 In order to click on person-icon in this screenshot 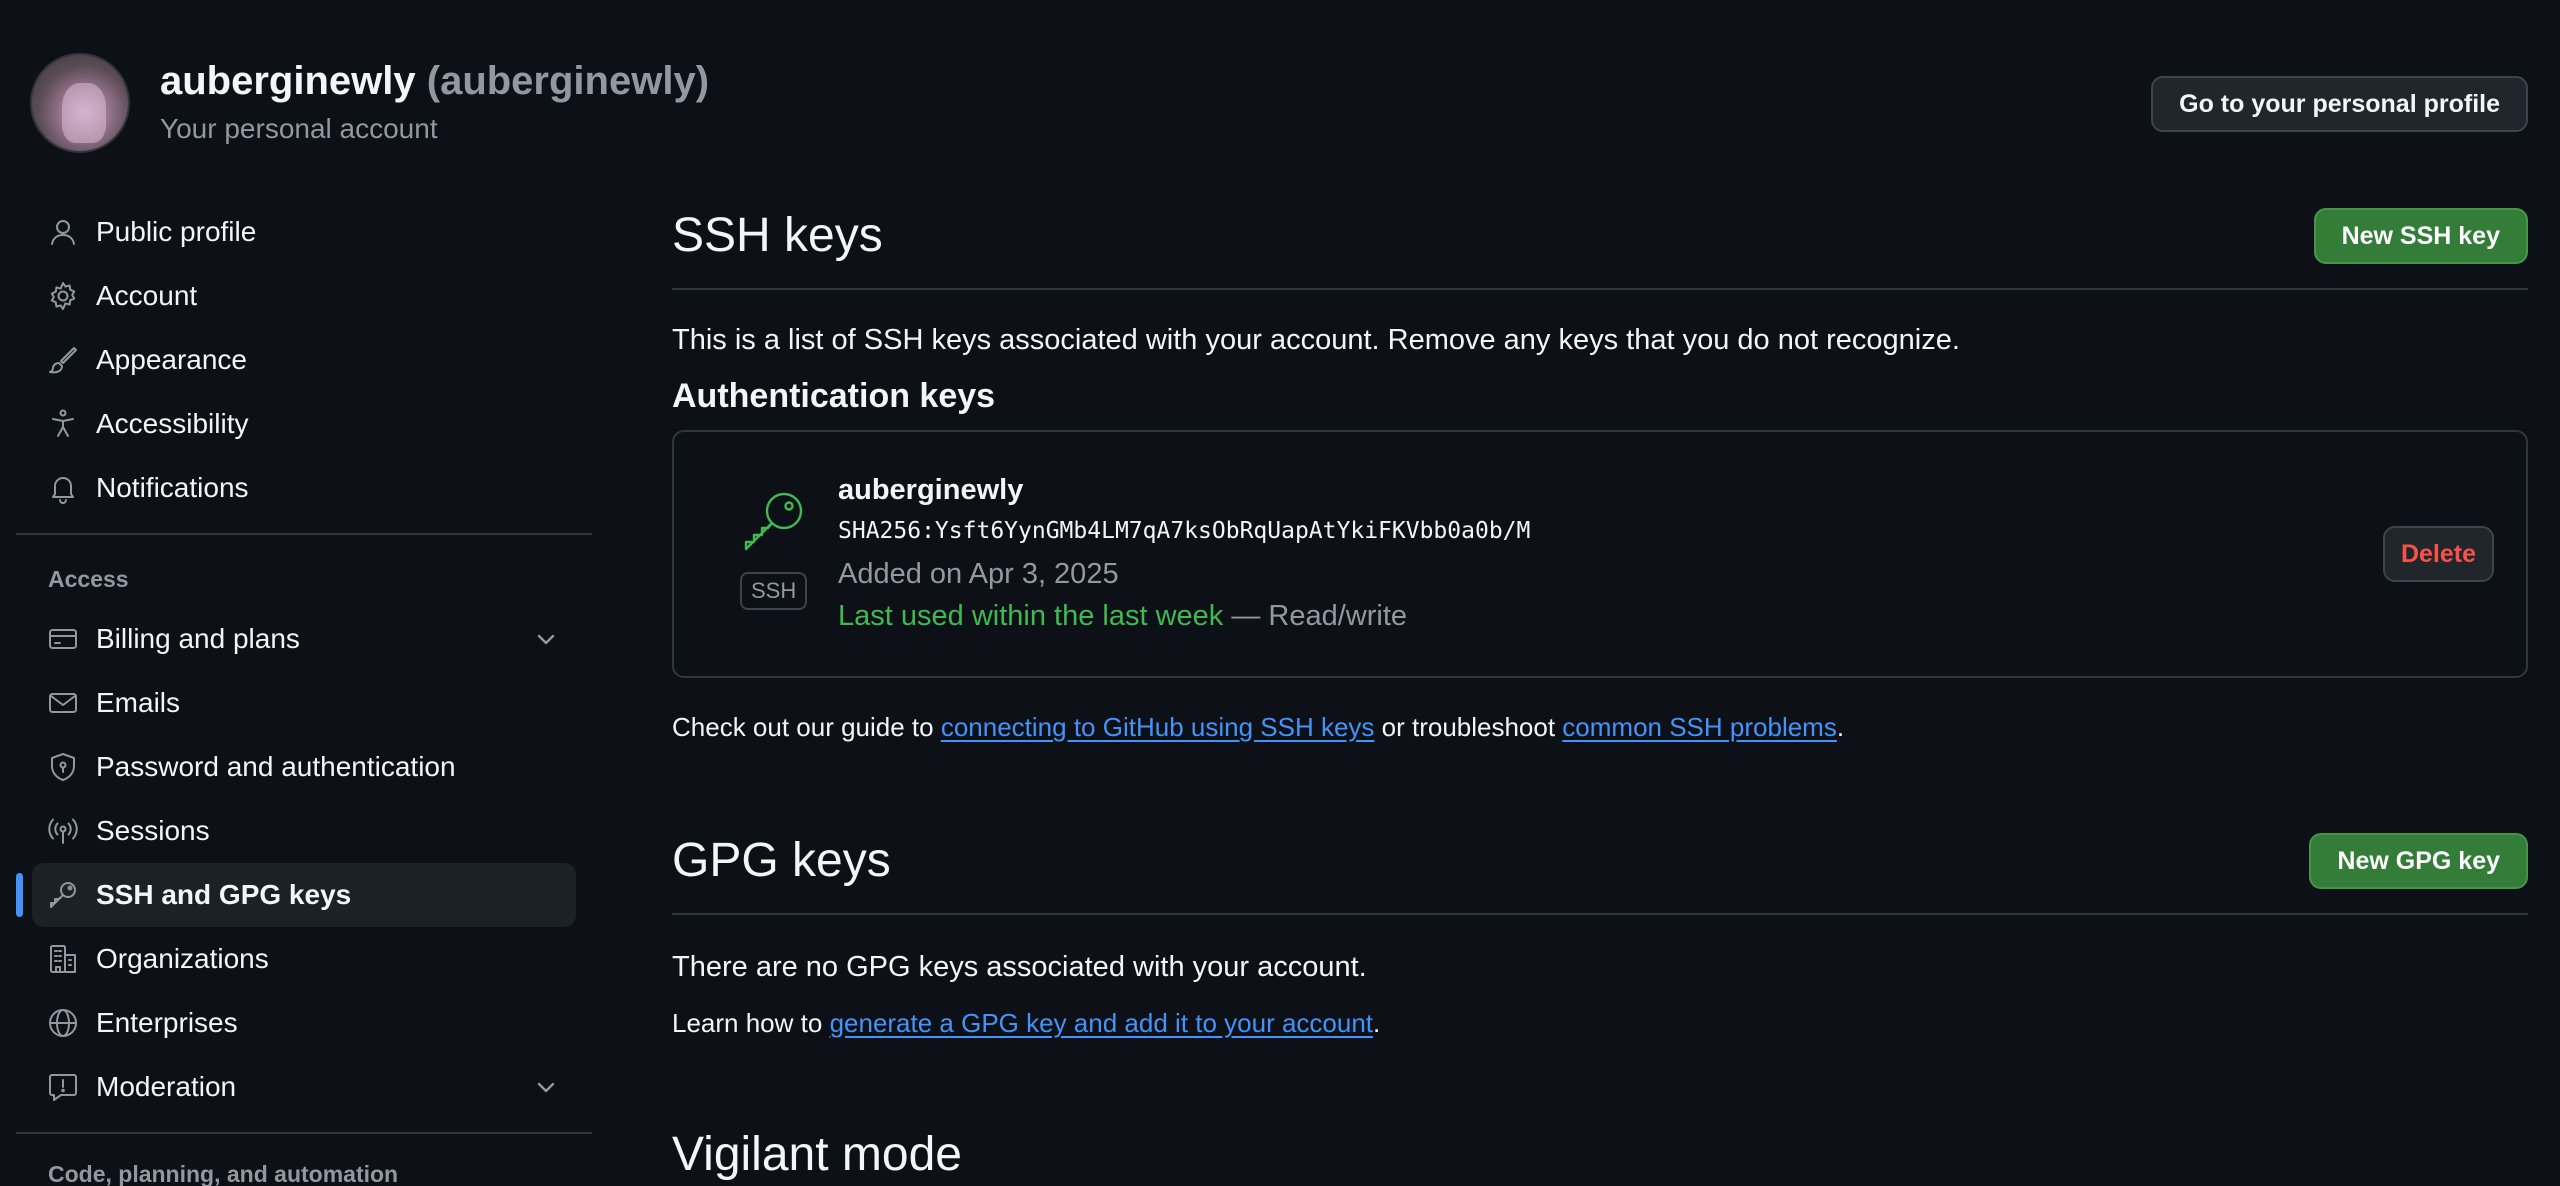, I will do `click(63, 232)`.